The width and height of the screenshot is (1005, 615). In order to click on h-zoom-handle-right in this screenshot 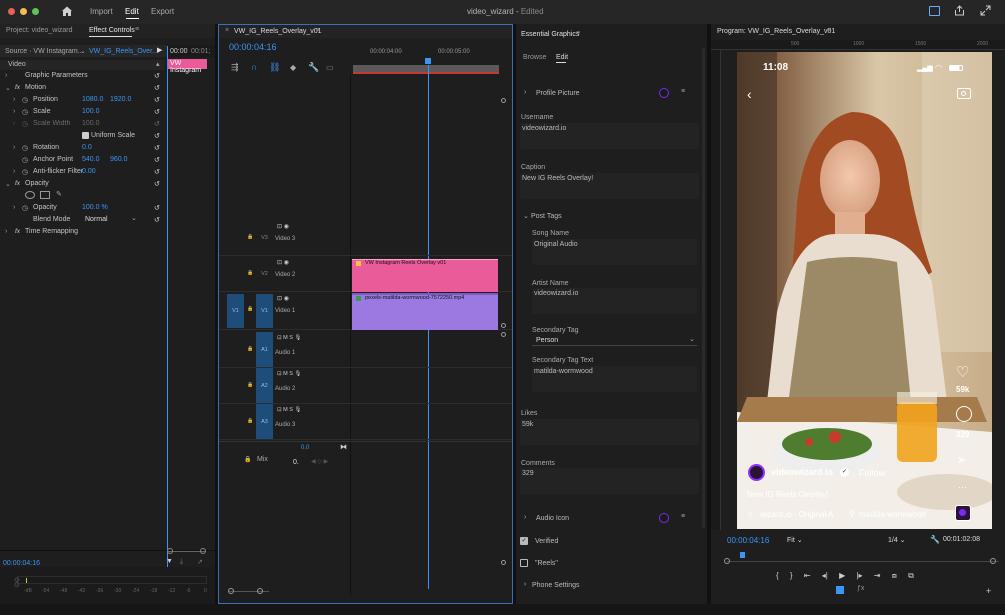, I will do `click(260, 591)`.